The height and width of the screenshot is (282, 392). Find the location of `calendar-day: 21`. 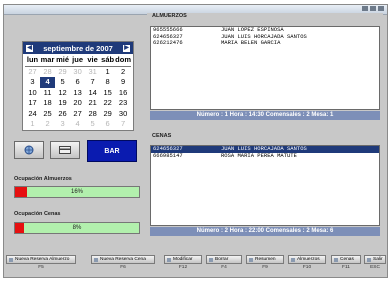

calendar-day: 21 is located at coordinates (92, 103).